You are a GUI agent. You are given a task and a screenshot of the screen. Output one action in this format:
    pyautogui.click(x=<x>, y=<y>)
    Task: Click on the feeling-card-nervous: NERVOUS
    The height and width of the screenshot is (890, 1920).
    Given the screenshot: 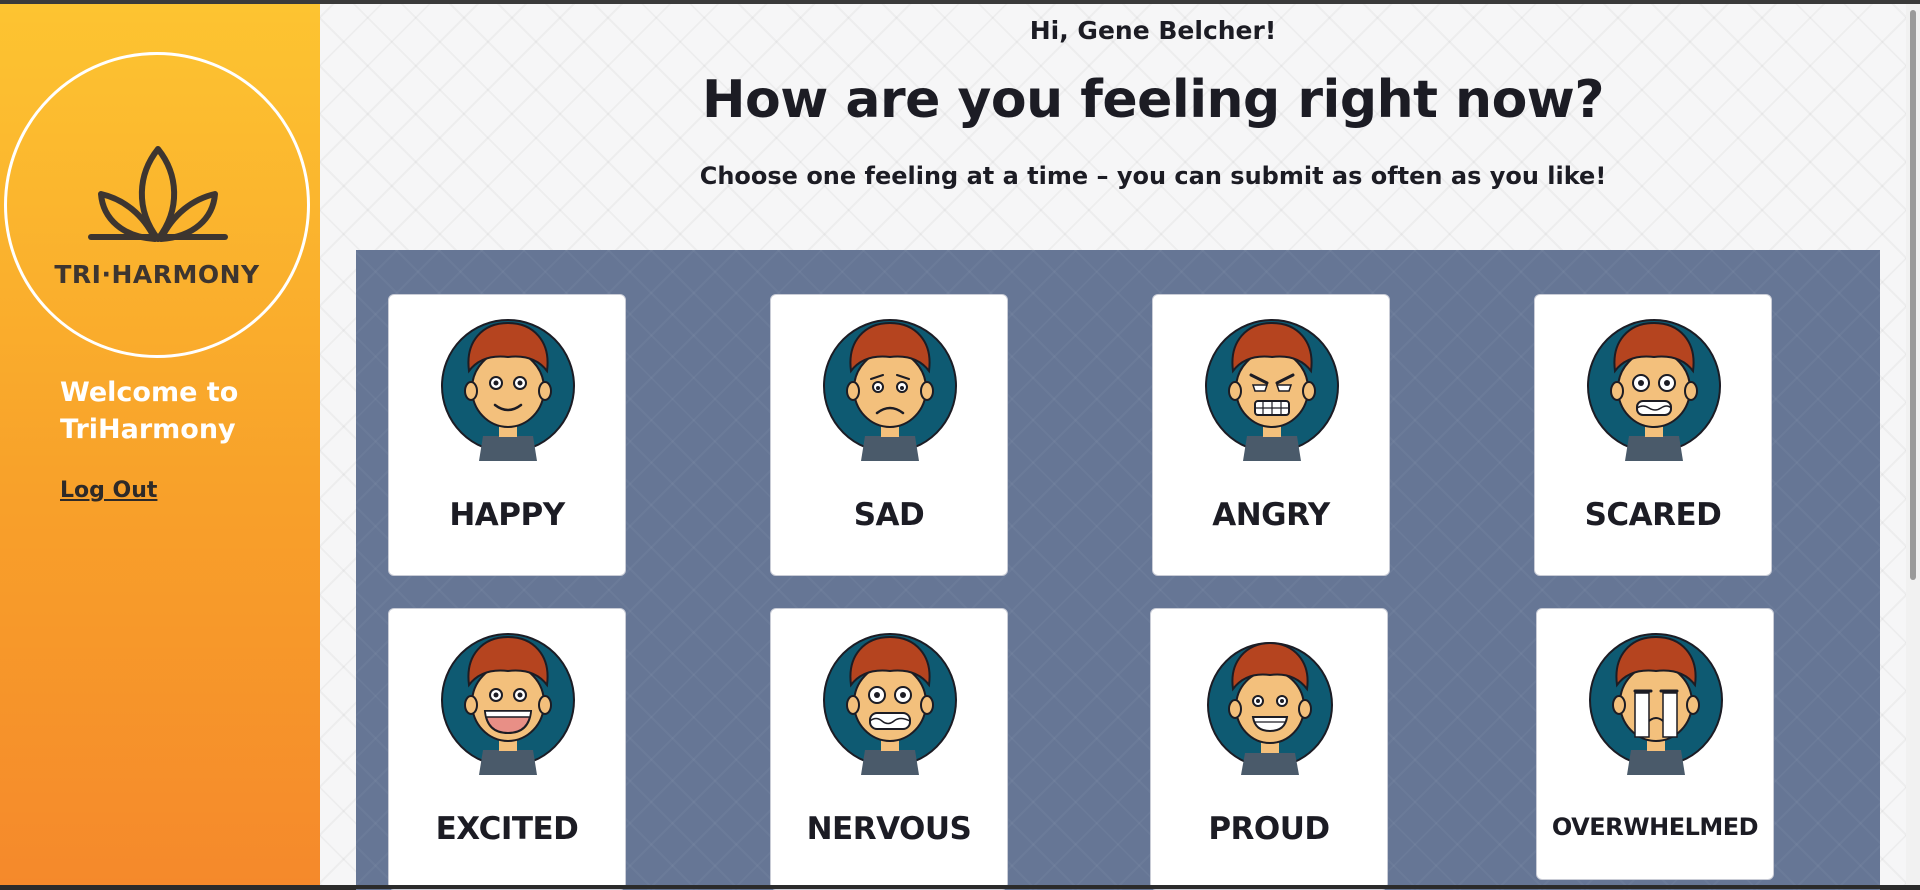 What is the action you would take?
    pyautogui.click(x=889, y=749)
    